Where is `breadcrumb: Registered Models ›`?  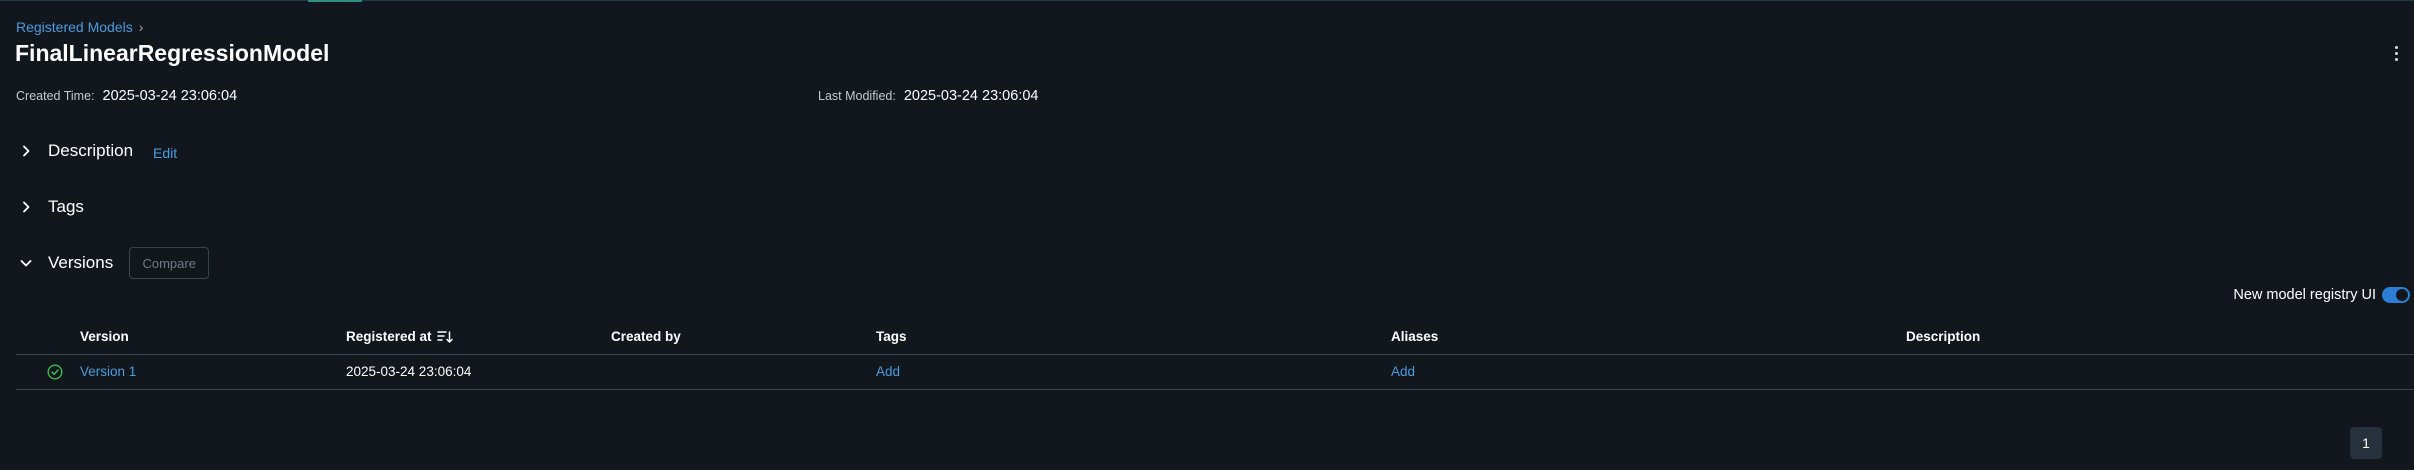
breadcrumb: Registered Models › is located at coordinates (79, 27).